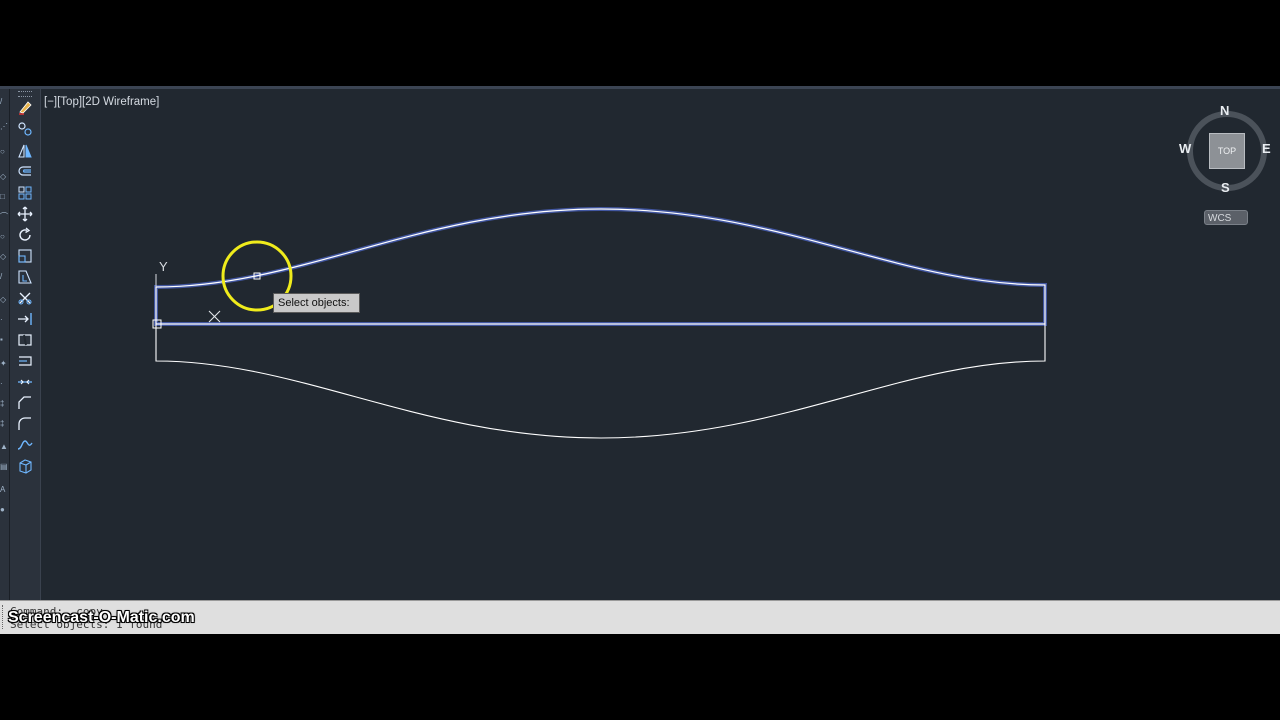 Image resolution: width=1280 pixels, height=720 pixels. I want to click on edge-tool-icon: ▲, so click(4, 447).